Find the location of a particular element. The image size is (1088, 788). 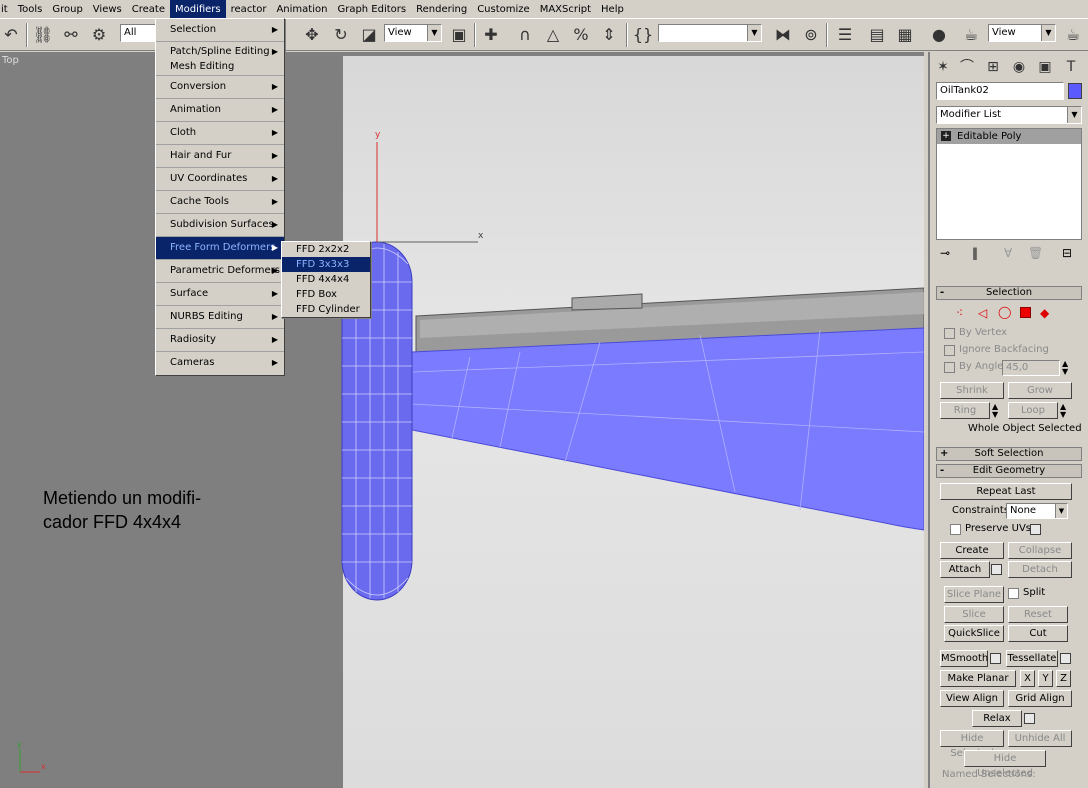

render-view-dropdown: View ▼ is located at coordinates (1022, 33).